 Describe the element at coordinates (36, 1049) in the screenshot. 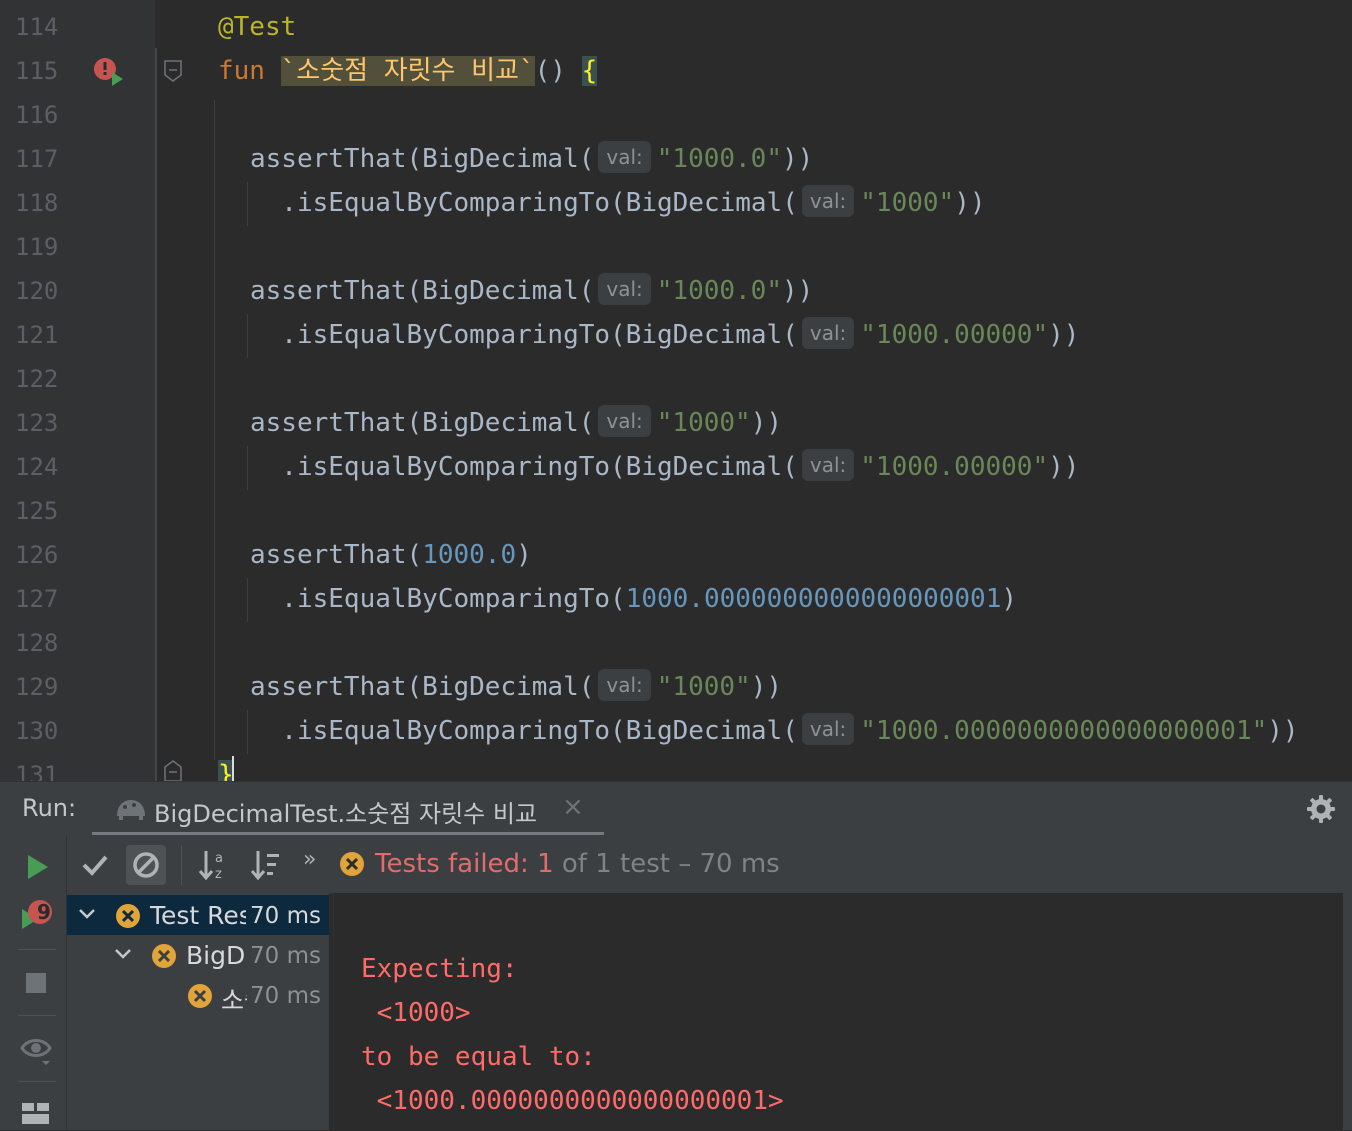

I see `eye-icon` at that location.